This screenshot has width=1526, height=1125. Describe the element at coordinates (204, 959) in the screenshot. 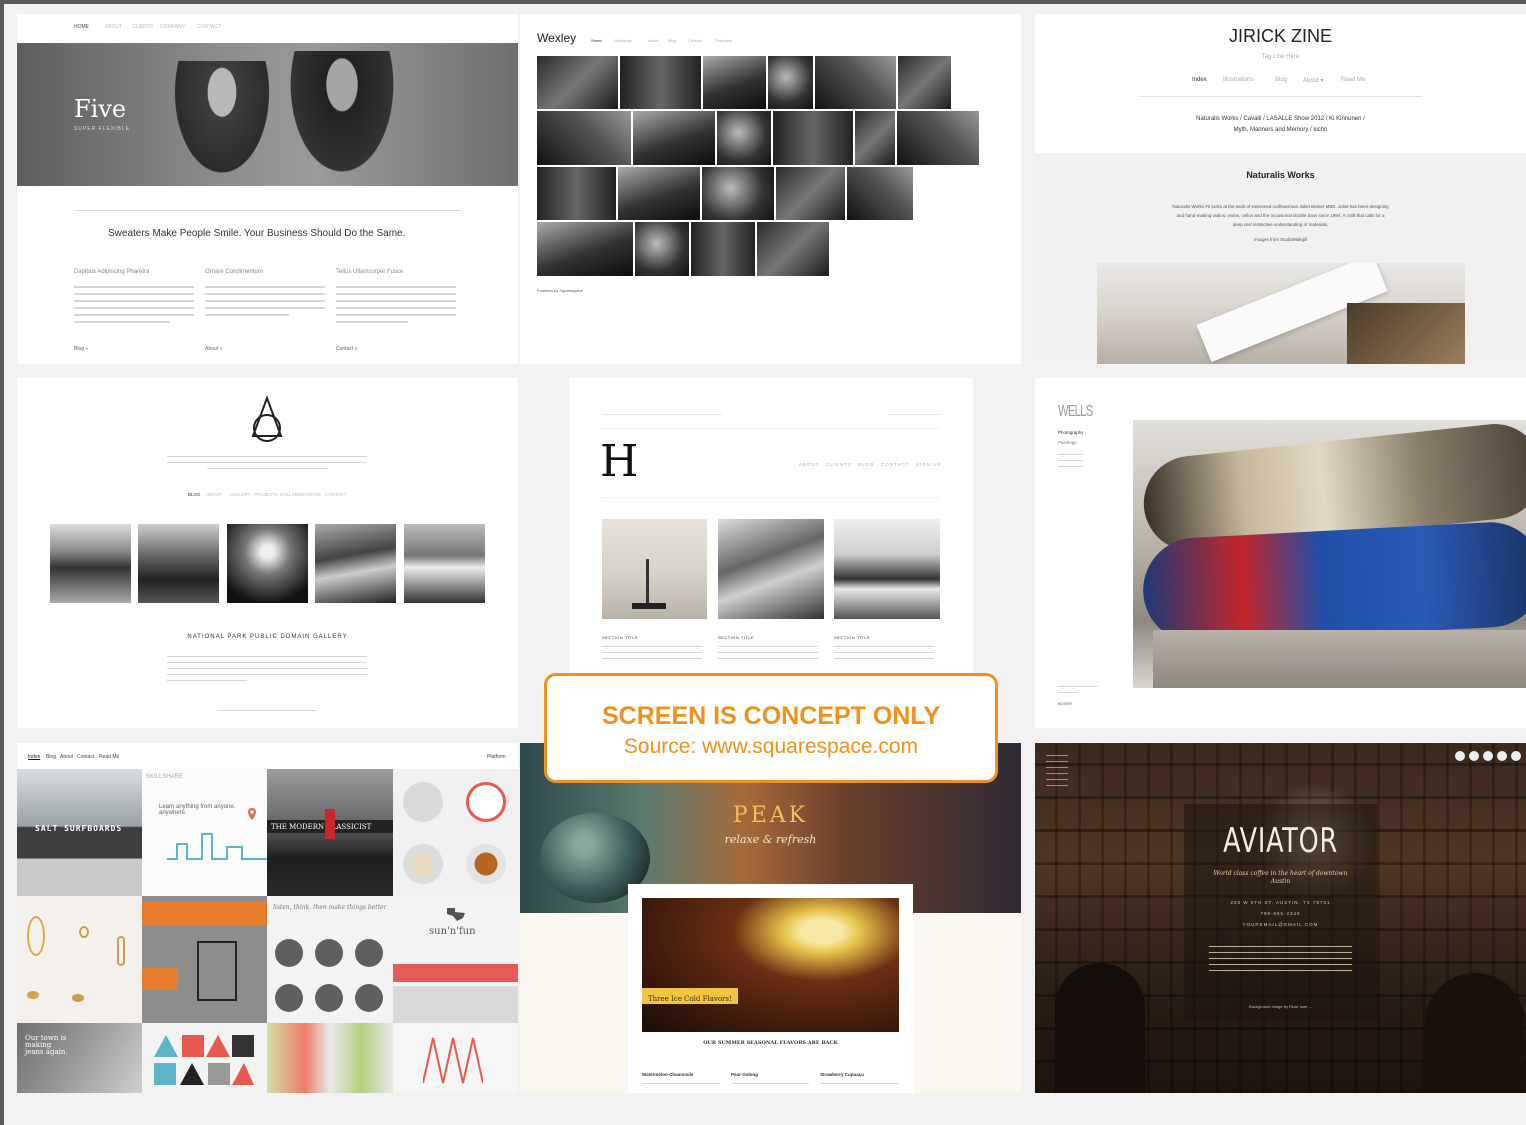

I see `platform-tile-furniture` at that location.